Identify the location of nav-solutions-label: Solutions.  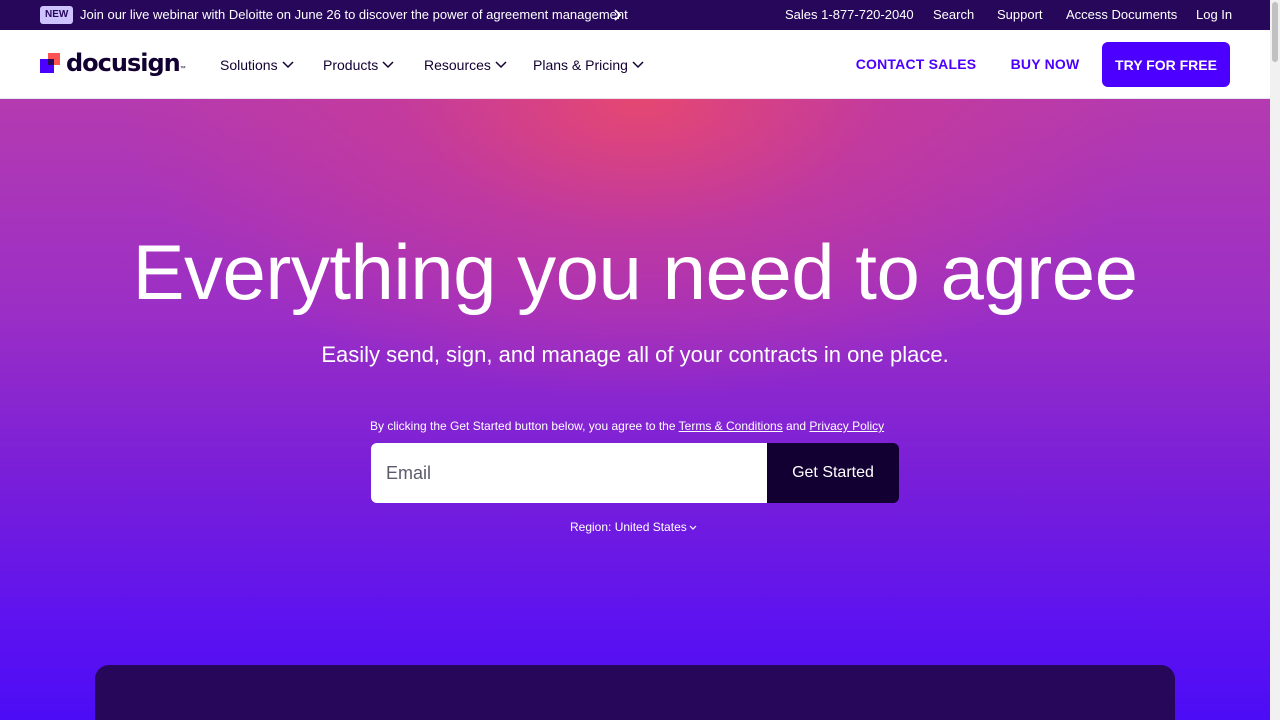
(249, 65).